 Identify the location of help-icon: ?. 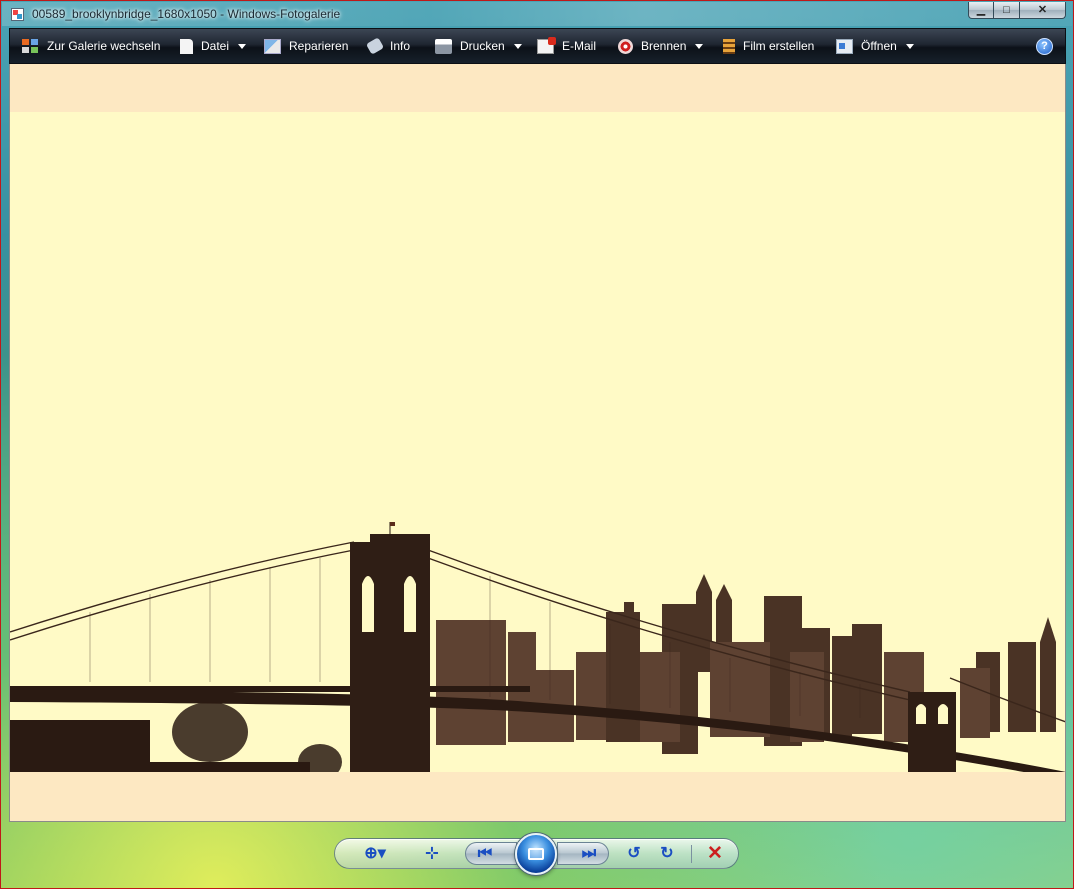
(1044, 46).